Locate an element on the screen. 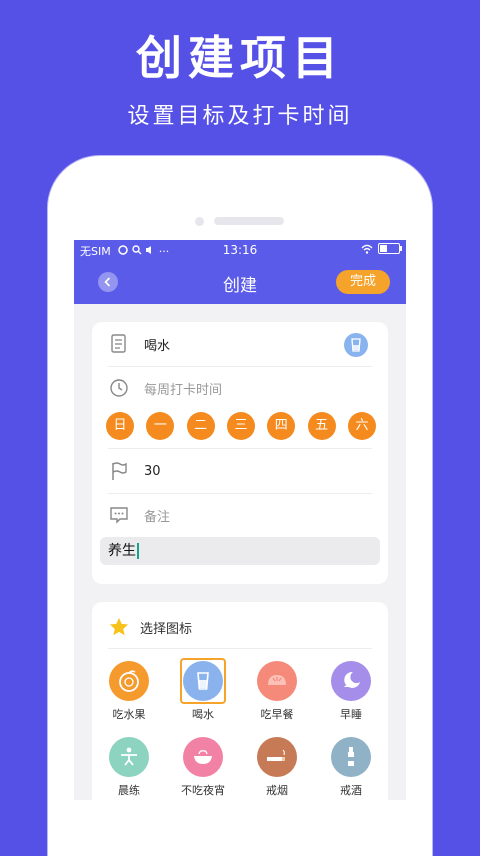  note-row: 备注 is located at coordinates (240, 515).